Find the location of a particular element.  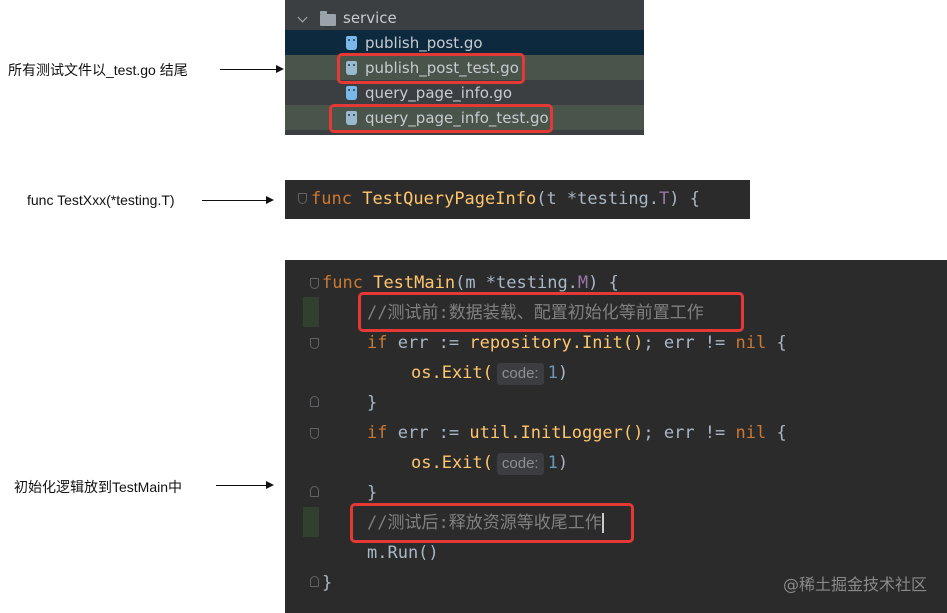

code-comment: //测试前:数据装载、配置初始化等前置工作 is located at coordinates (535, 313).